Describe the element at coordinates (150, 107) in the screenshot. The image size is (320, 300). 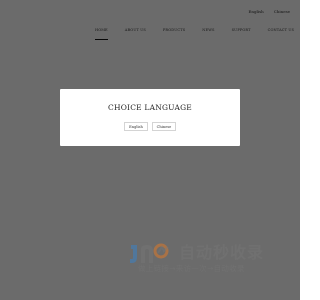
I see `modal-title: CHOICE LANGUAGE` at that location.